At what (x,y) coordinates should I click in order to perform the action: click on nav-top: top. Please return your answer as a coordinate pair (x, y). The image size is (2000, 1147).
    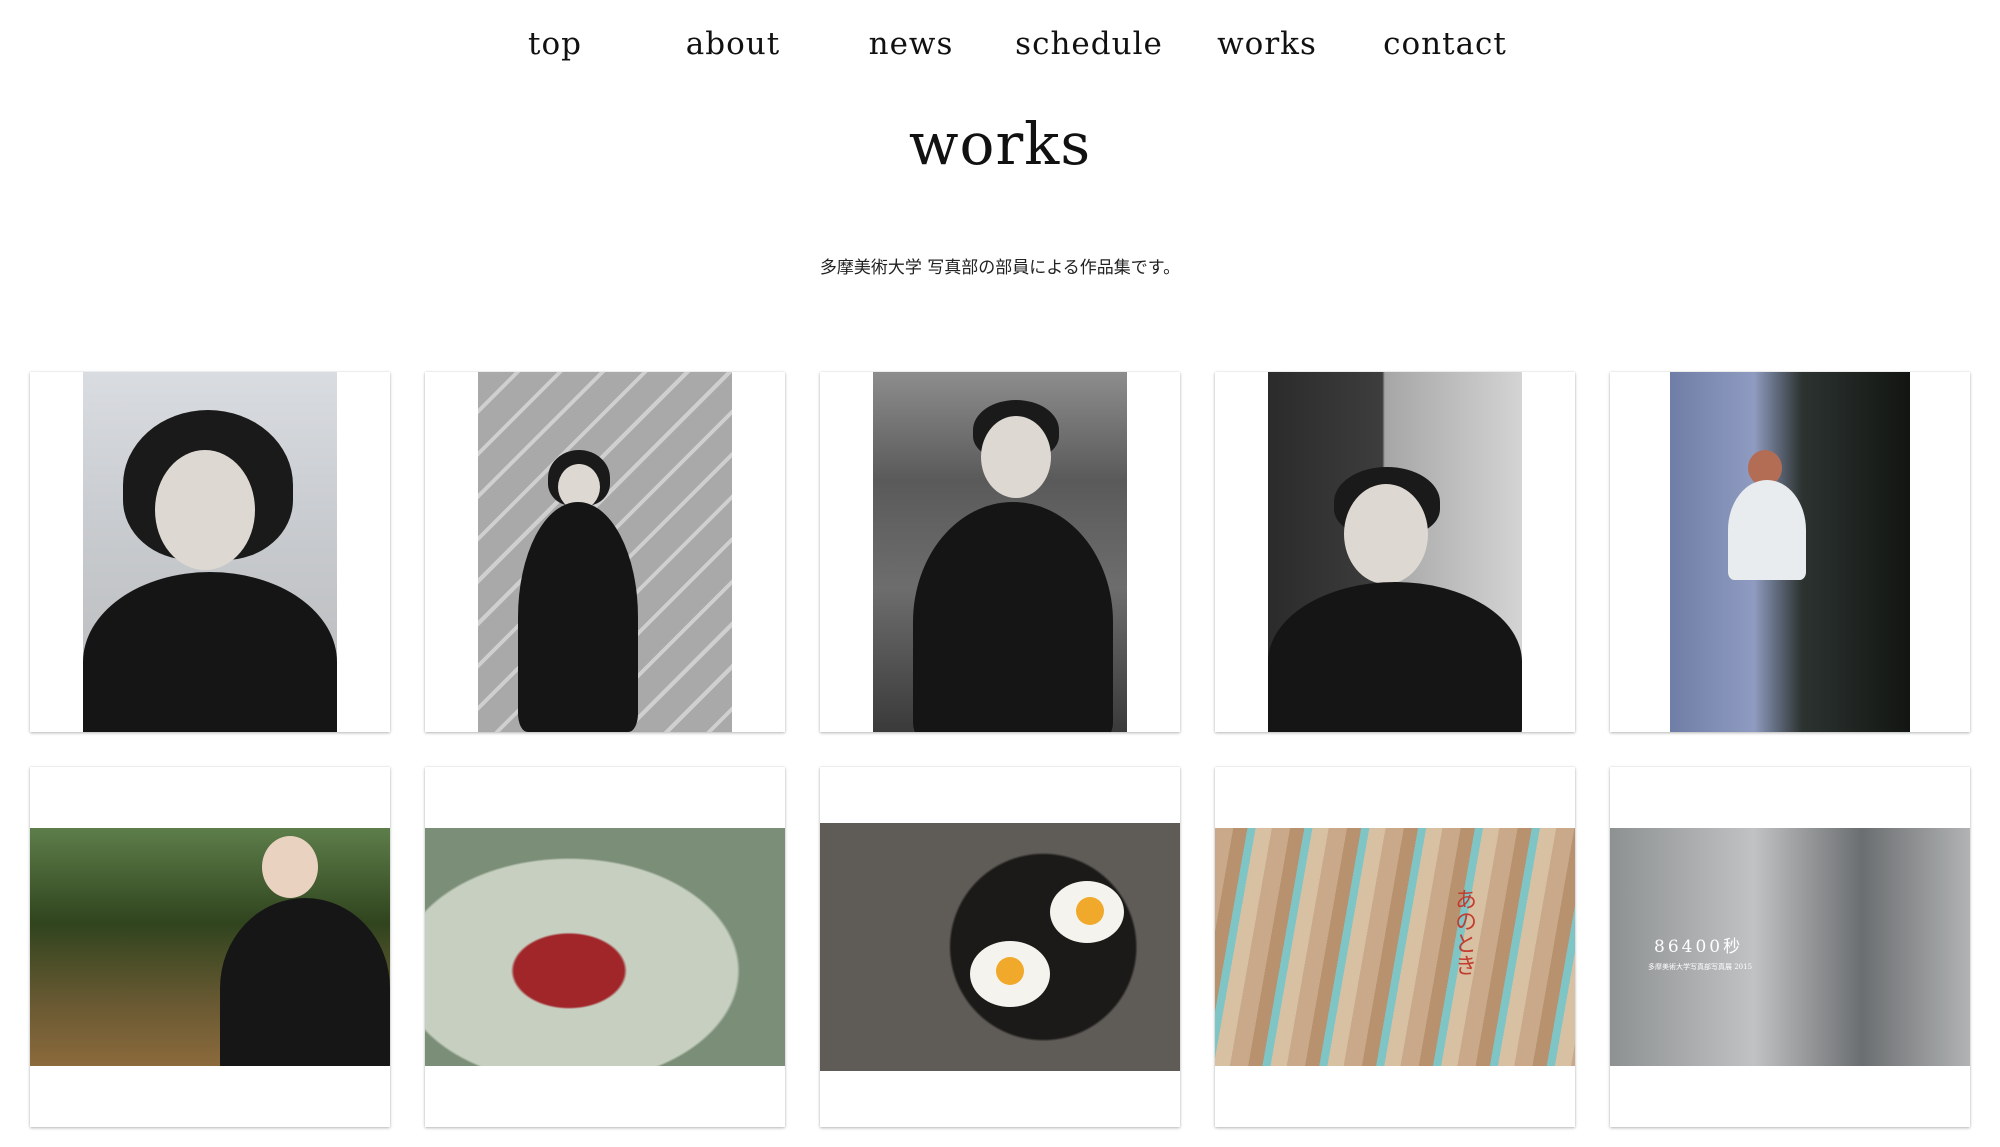
    Looking at the image, I should click on (555, 44).